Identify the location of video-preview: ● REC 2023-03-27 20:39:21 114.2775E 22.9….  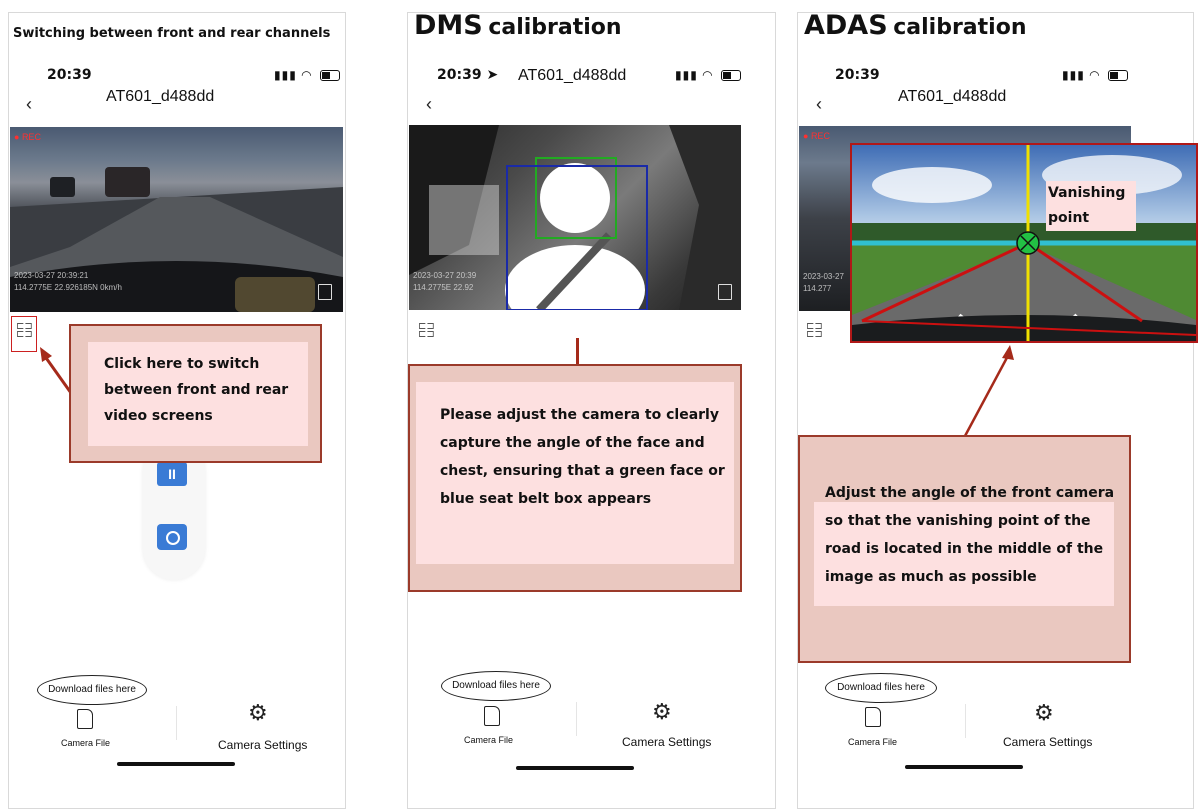
(176, 219).